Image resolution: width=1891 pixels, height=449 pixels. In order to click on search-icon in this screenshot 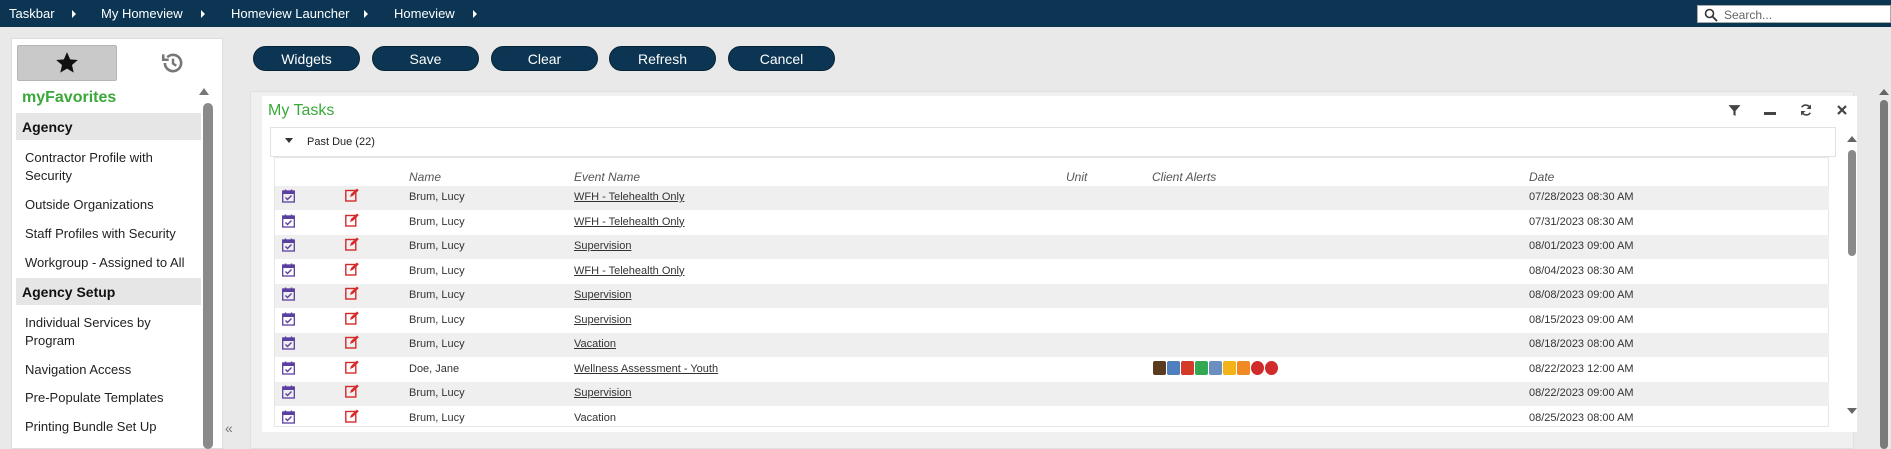, I will do `click(1711, 15)`.